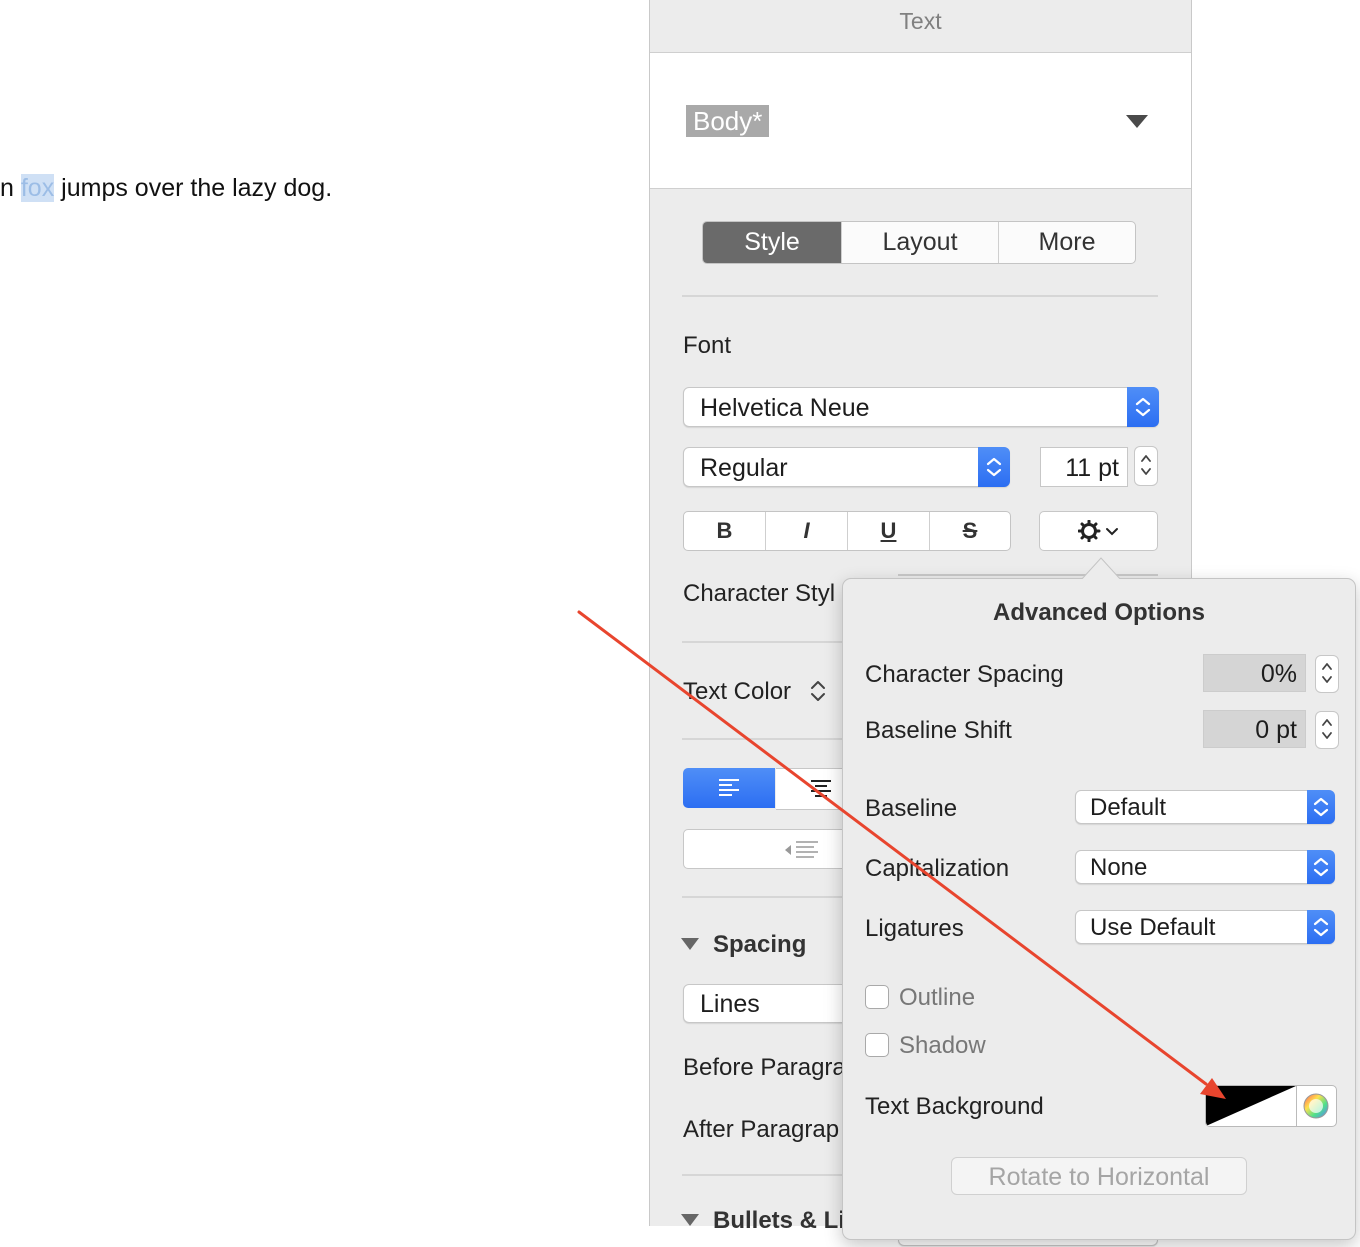 This screenshot has height=1247, width=1360. I want to click on tab-style: Style, so click(772, 242).